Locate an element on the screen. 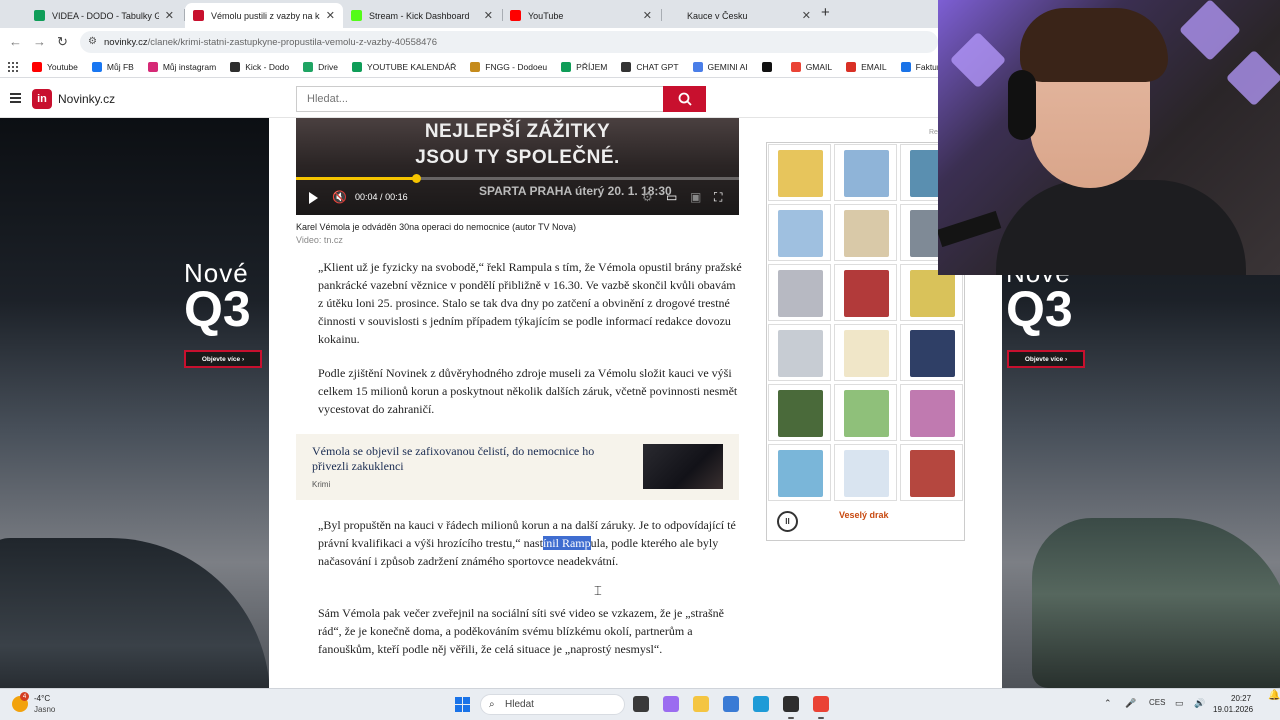 The image size is (1280, 720). terminal-icon is located at coordinates (791, 707).